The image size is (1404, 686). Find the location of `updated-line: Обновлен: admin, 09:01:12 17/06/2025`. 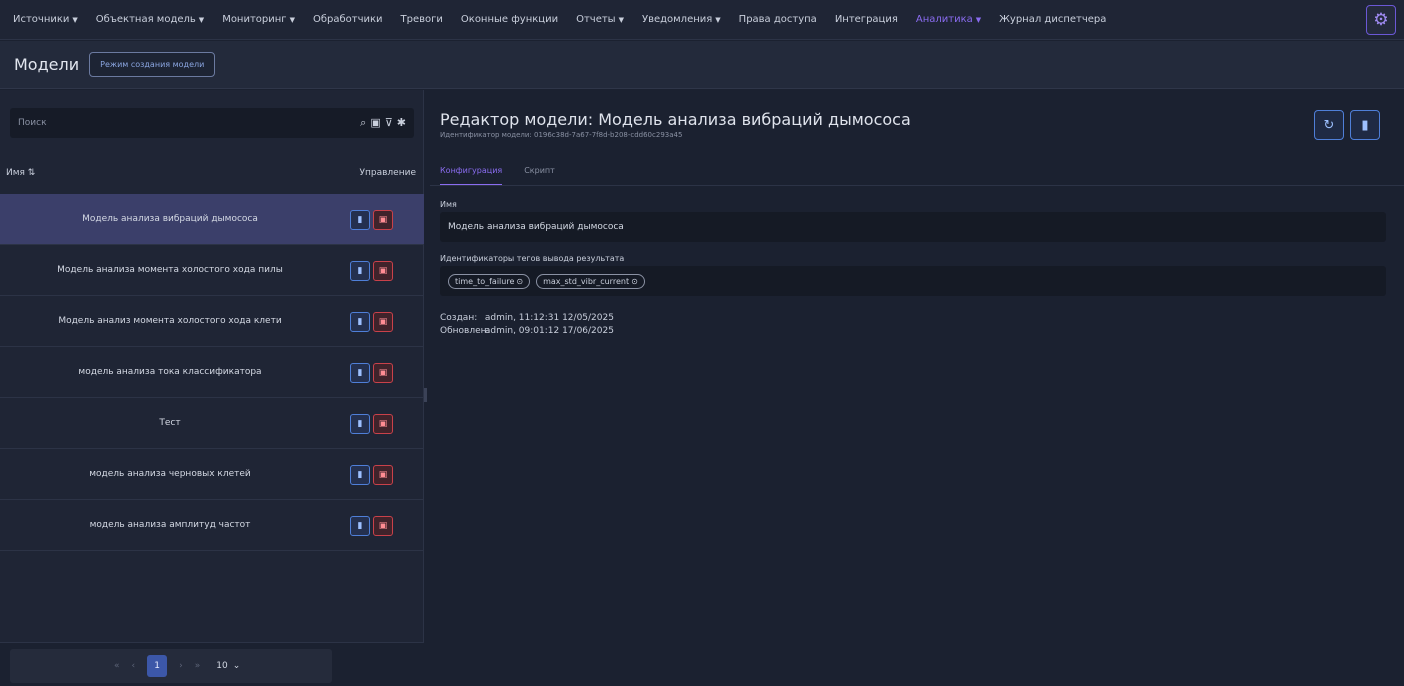

updated-line: Обновлен: admin, 09:01:12 17/06/2025 is located at coordinates (913, 331).